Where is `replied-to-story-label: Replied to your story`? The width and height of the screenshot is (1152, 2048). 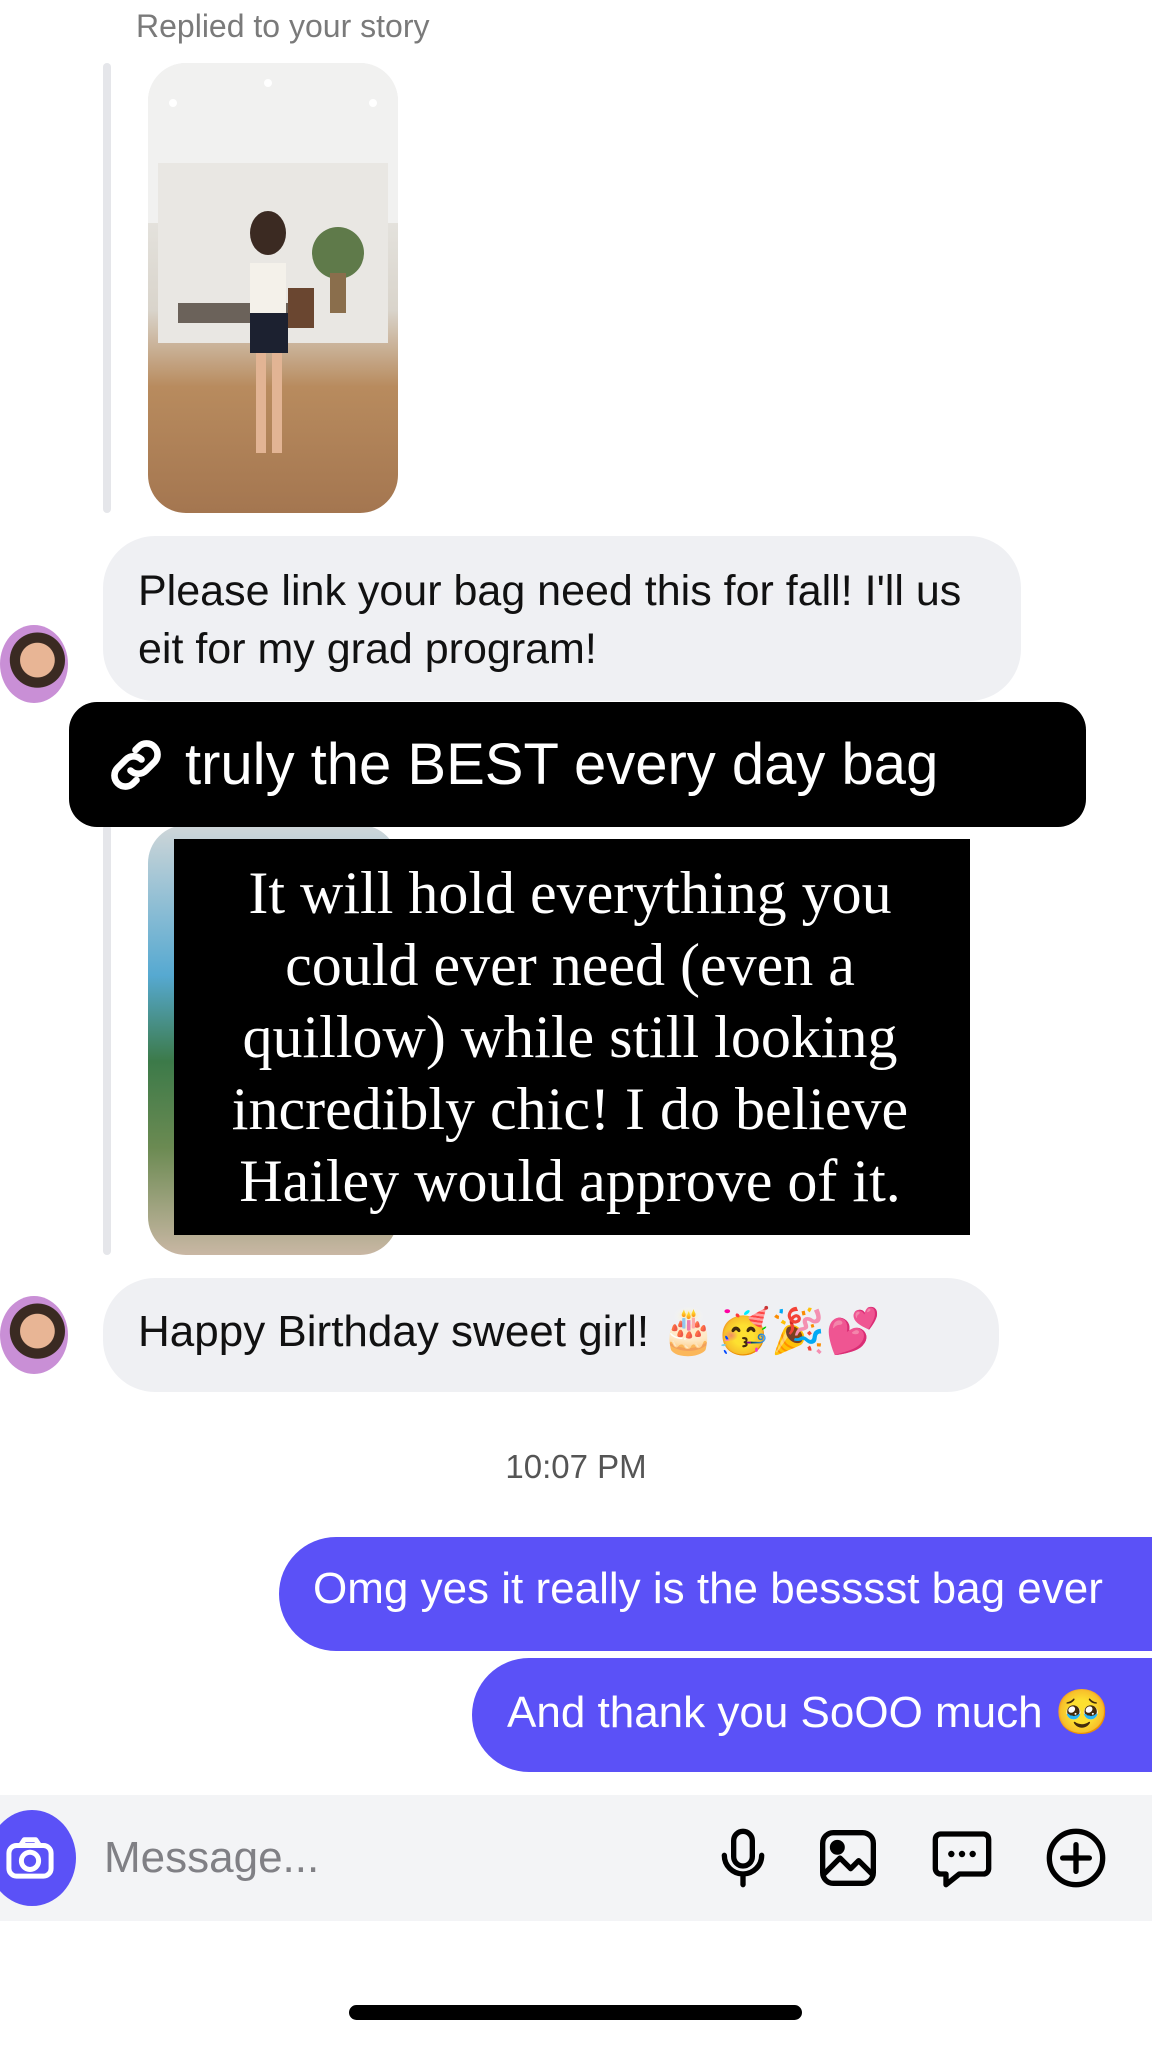 replied-to-story-label: Replied to your story is located at coordinates (283, 26).